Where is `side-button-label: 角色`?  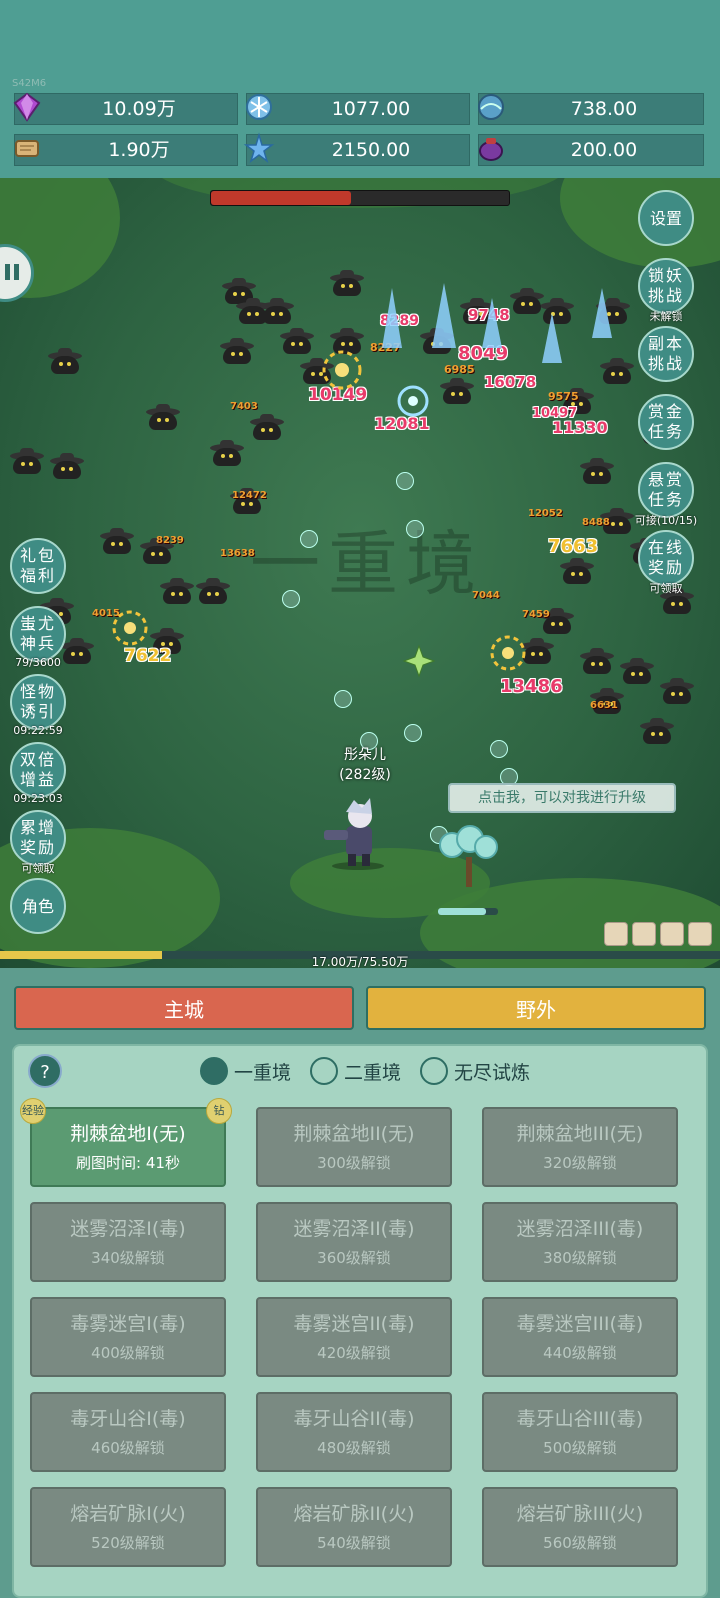
side-button-label: 角色 is located at coordinates (37, 906).